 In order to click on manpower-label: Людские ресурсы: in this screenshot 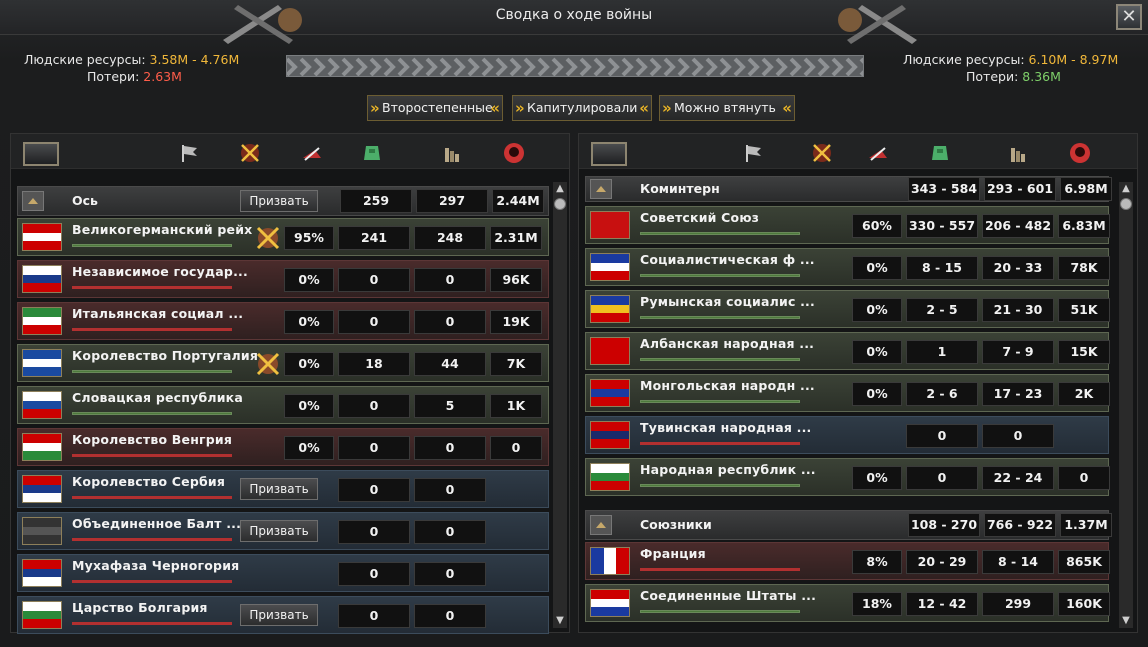, I will do `click(85, 59)`.